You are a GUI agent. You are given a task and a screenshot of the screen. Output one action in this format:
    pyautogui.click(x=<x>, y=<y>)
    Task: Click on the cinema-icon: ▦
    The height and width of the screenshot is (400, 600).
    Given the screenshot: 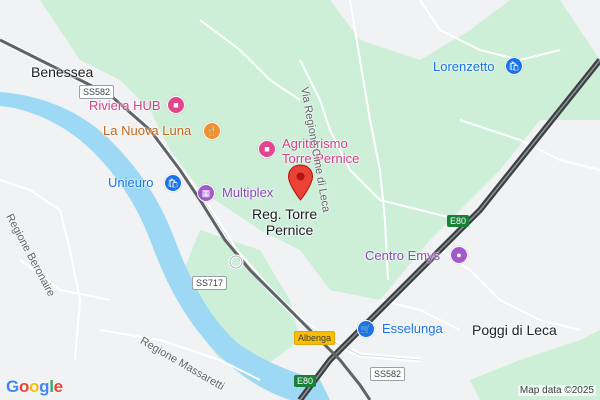 What is the action you would take?
    pyautogui.click(x=206, y=193)
    